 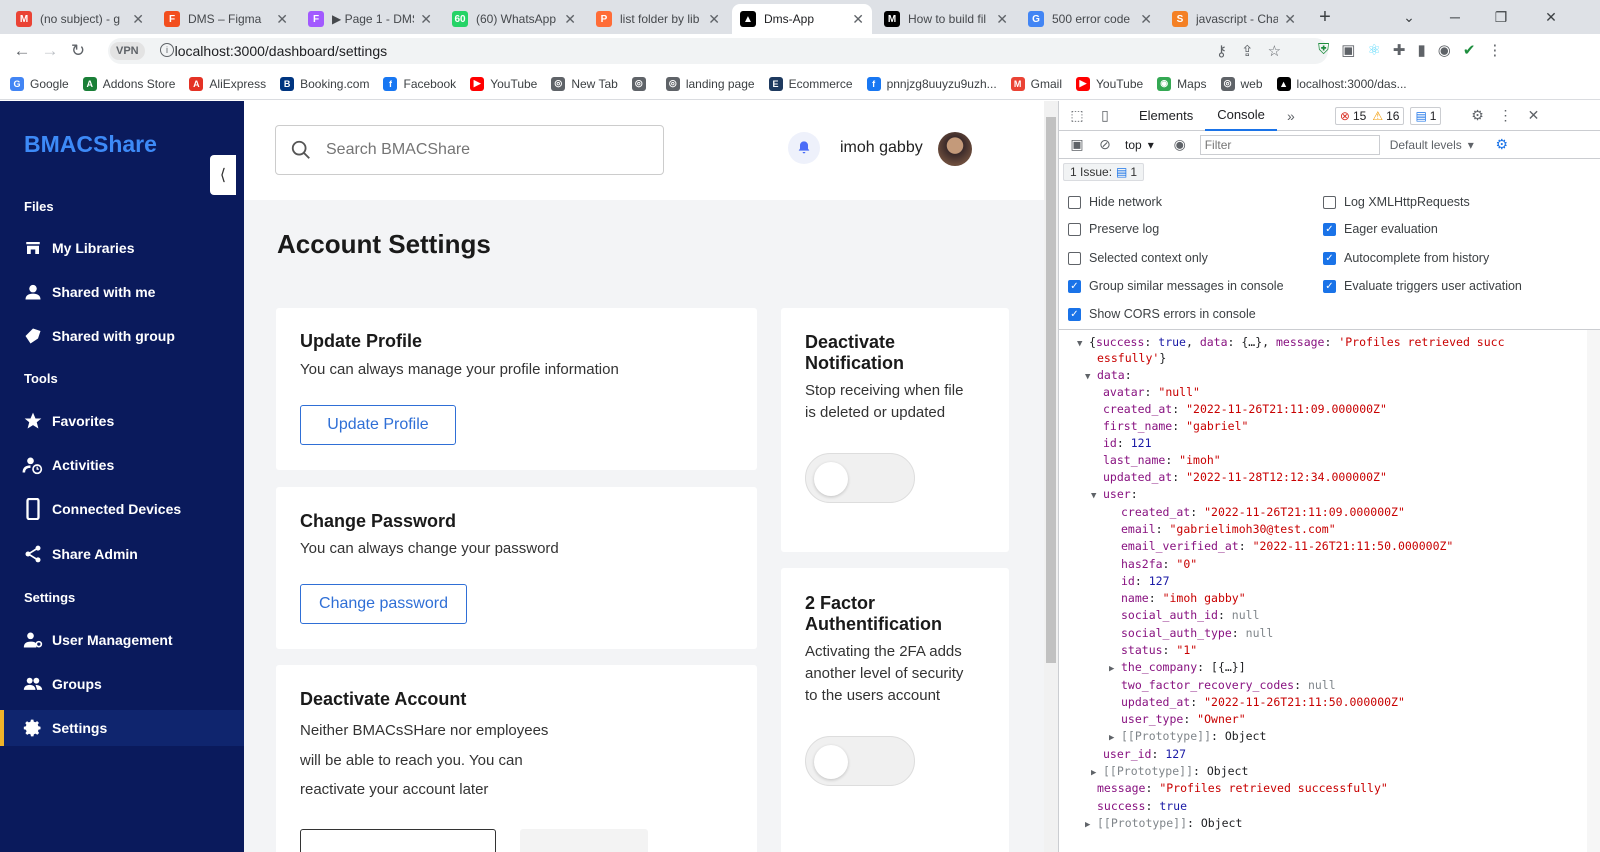 What do you see at coordinates (80, 19) in the screenshot?
I see `browser-tab: M (no subject) - g ✕` at bounding box center [80, 19].